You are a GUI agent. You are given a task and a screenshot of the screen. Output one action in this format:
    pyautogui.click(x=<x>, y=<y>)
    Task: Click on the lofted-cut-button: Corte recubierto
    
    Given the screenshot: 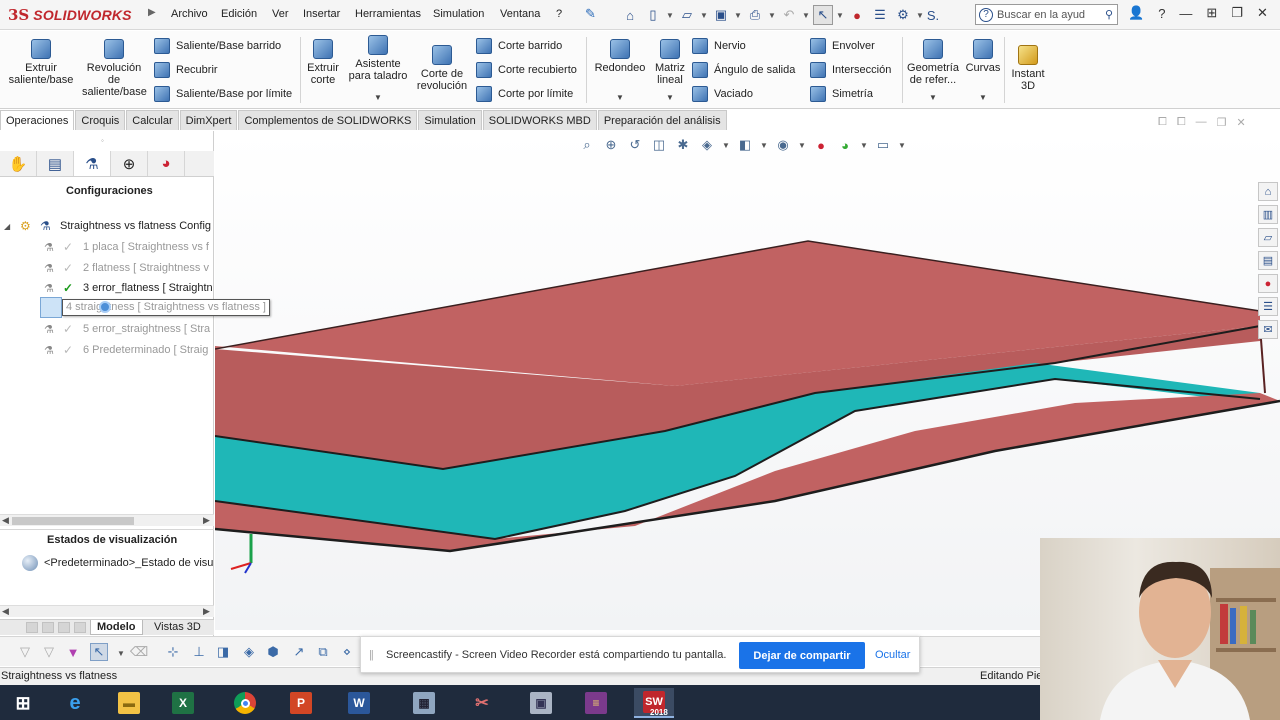 What is the action you would take?
    pyautogui.click(x=526, y=70)
    